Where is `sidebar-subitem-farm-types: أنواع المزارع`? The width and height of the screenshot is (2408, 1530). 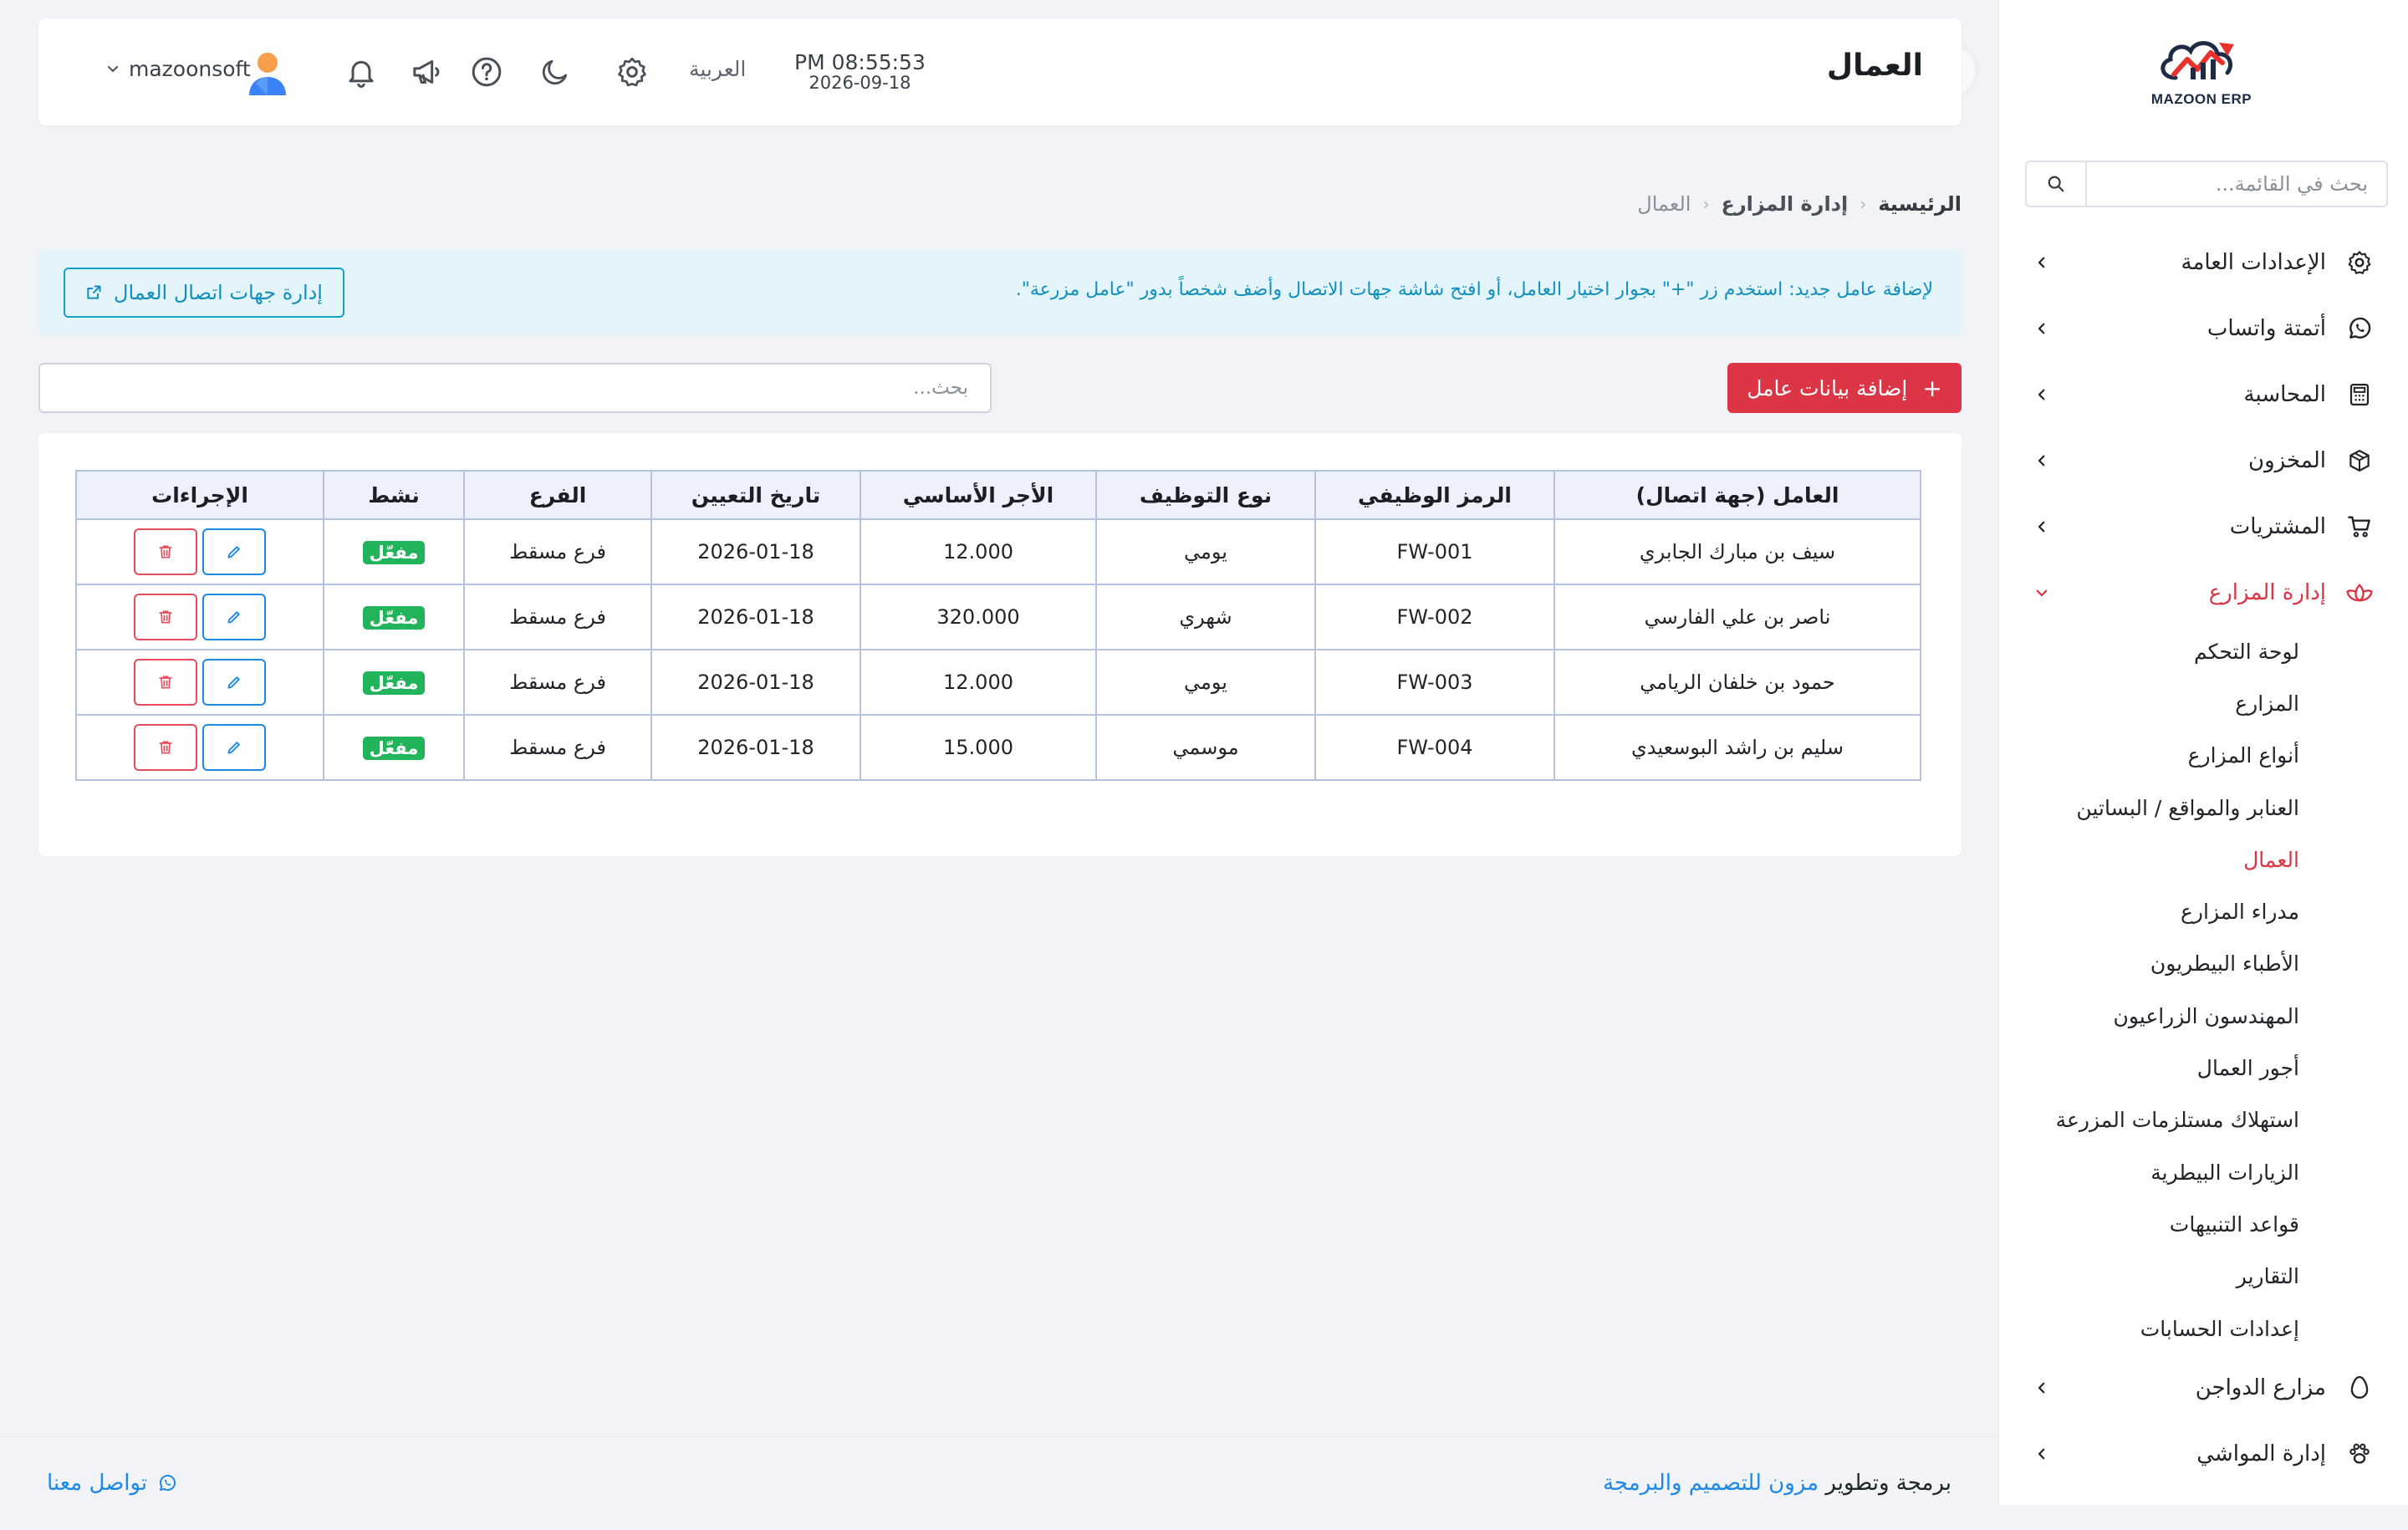 sidebar-subitem-farm-types: أنواع المزارع is located at coordinates (2148, 756).